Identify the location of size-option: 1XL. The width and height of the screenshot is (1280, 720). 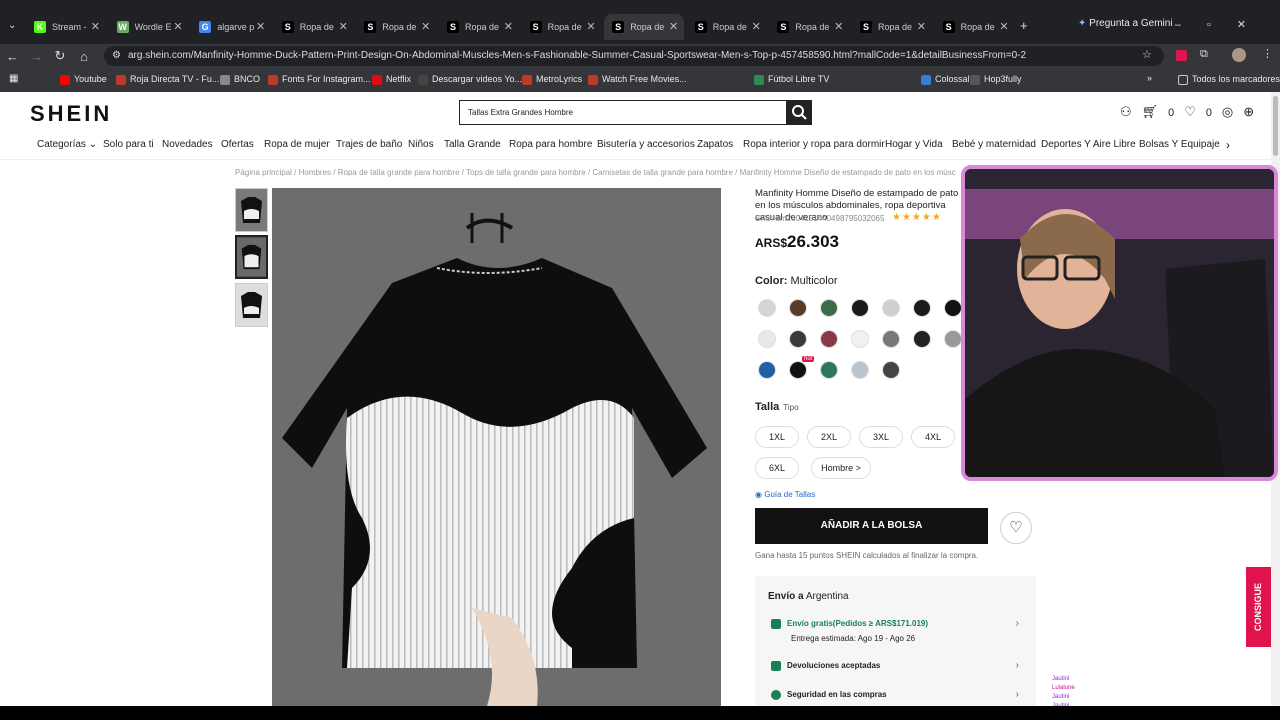
(777, 437).